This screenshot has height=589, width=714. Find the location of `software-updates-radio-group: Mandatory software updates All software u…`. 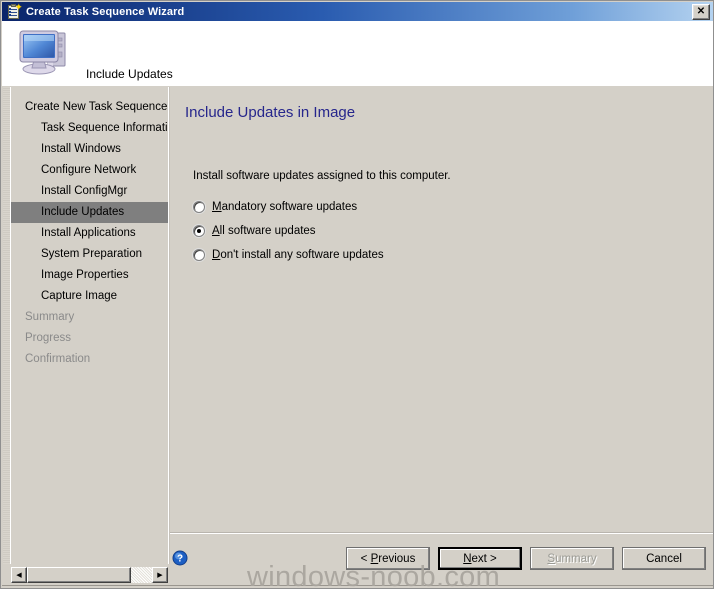

software-updates-radio-group: Mandatory software updates All software u… is located at coordinates (288, 231).